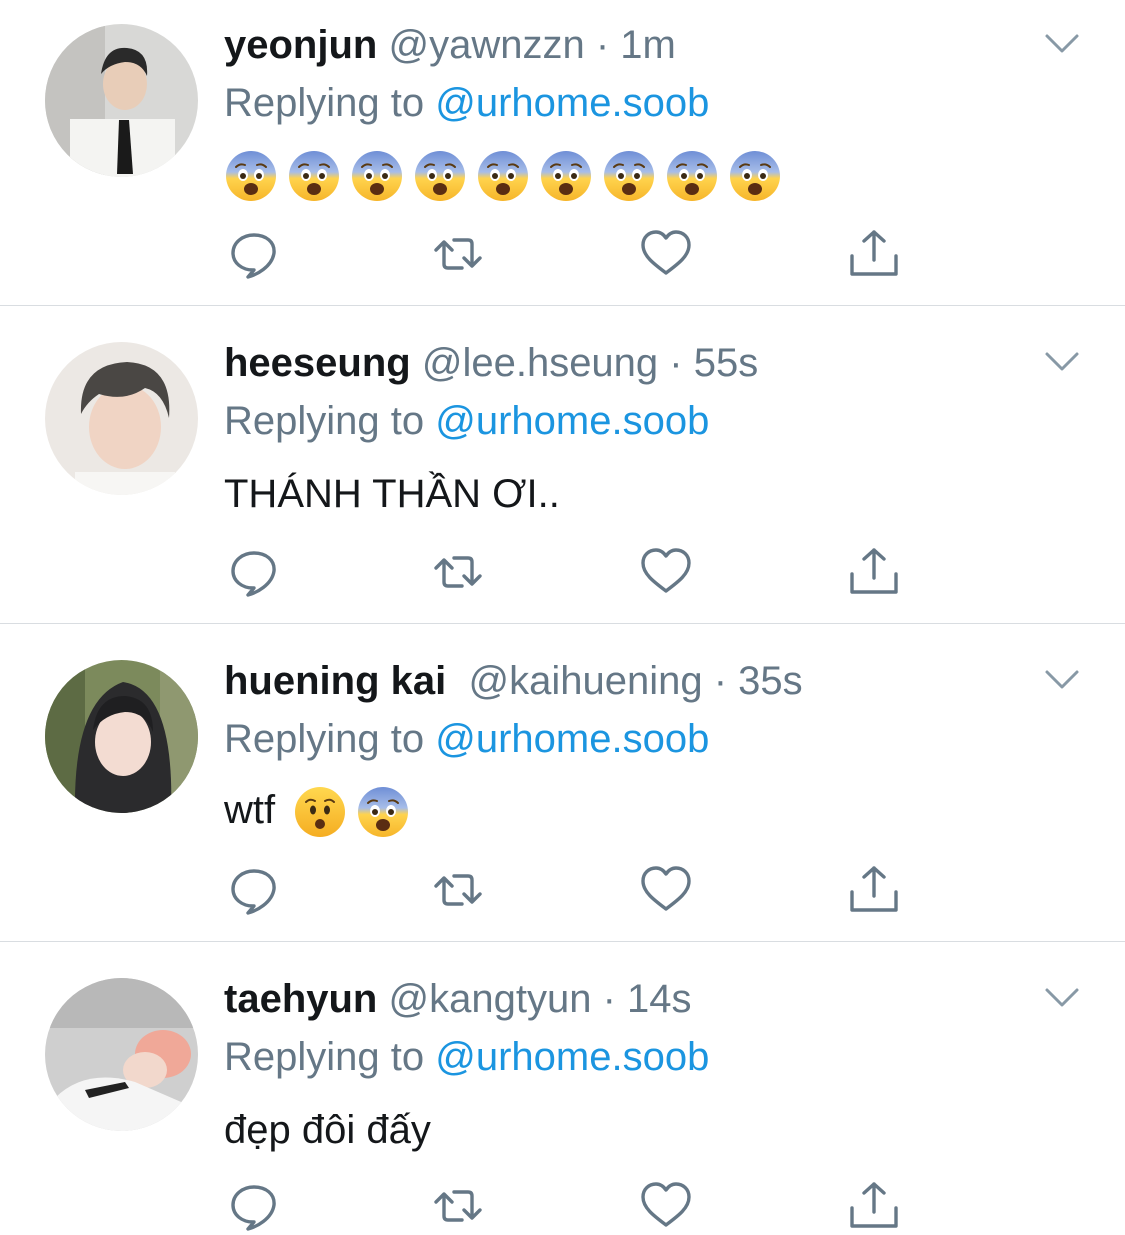 The width and height of the screenshot is (1125, 1235). Describe the element at coordinates (300, 999) in the screenshot. I see `display-name: taehyun` at that location.